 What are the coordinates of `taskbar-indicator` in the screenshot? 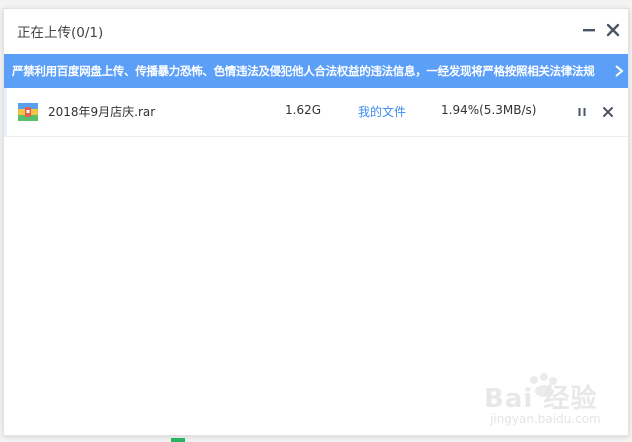 It's located at (178, 440).